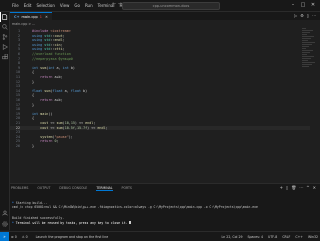 The width and height of the screenshot is (320, 241). What do you see at coordinates (301, 187) in the screenshot?
I see `more-icon: ⋯` at bounding box center [301, 187].